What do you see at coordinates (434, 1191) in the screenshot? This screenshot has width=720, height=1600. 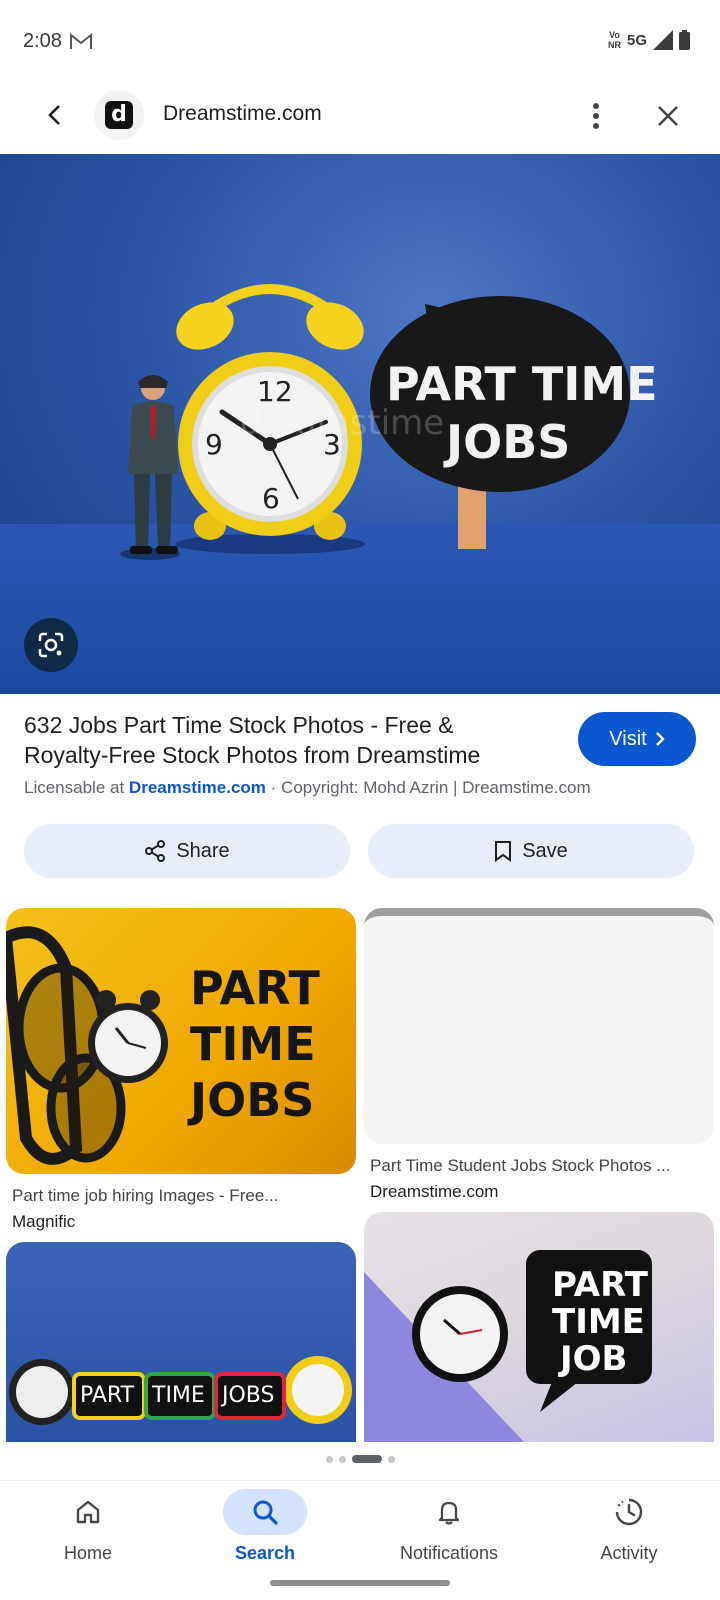 I see `related-source-2: Dreamstime.com` at bounding box center [434, 1191].